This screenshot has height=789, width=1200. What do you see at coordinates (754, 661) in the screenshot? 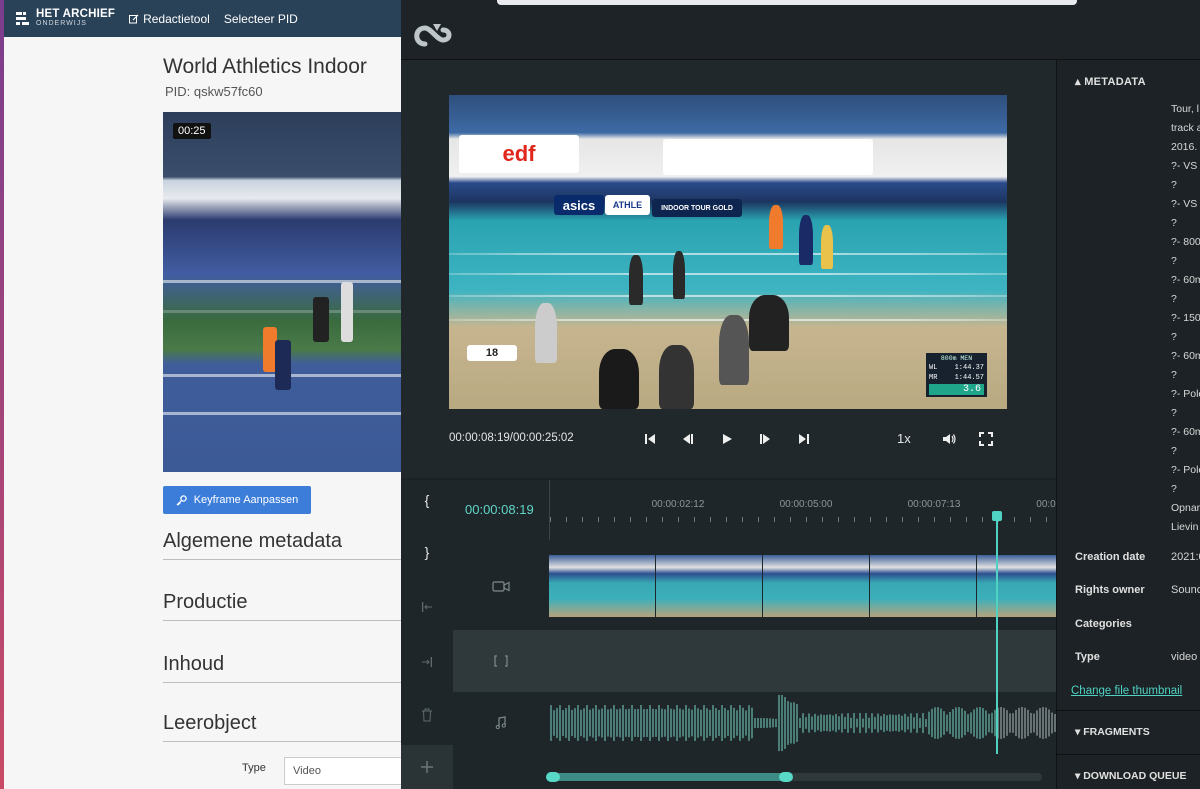
I see `fragment-track` at bounding box center [754, 661].